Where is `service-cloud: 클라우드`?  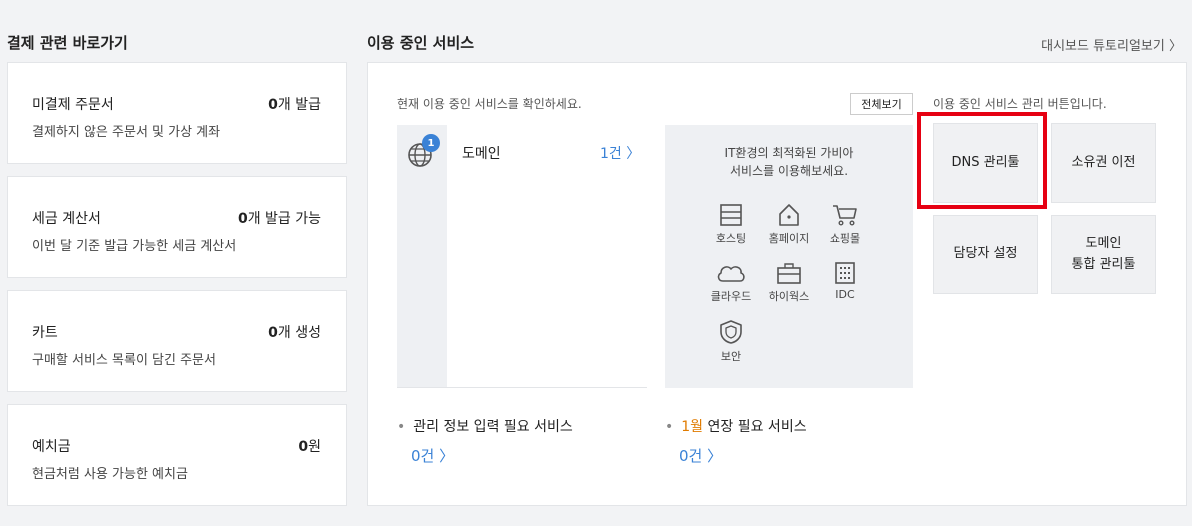
service-cloud: 클라우드 is located at coordinates (731, 282).